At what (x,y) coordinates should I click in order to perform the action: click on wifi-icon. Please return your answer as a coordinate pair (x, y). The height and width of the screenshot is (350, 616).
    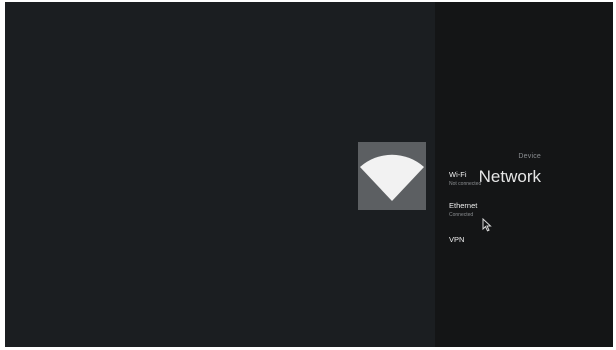
    Looking at the image, I should click on (392, 177).